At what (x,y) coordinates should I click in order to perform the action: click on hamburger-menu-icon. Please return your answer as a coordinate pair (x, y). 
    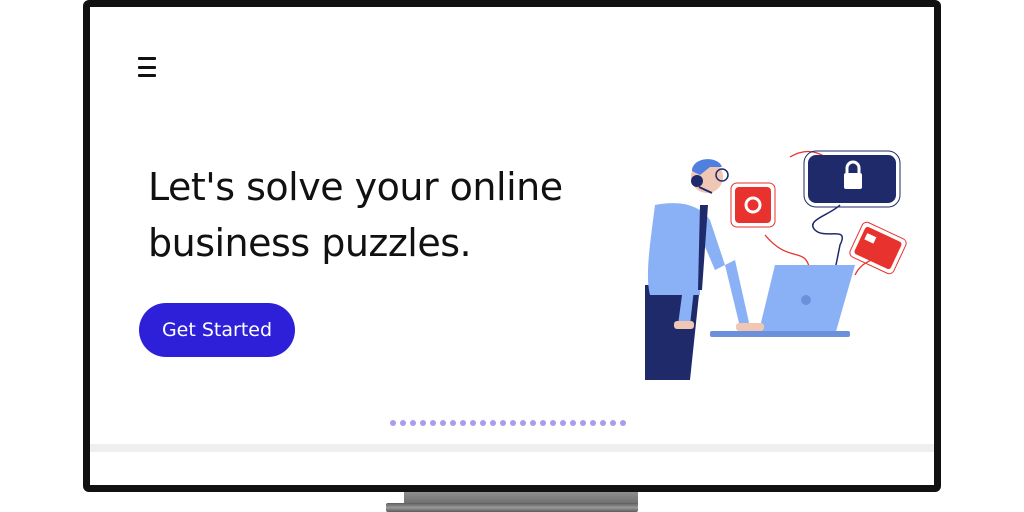
    Looking at the image, I should click on (149, 67).